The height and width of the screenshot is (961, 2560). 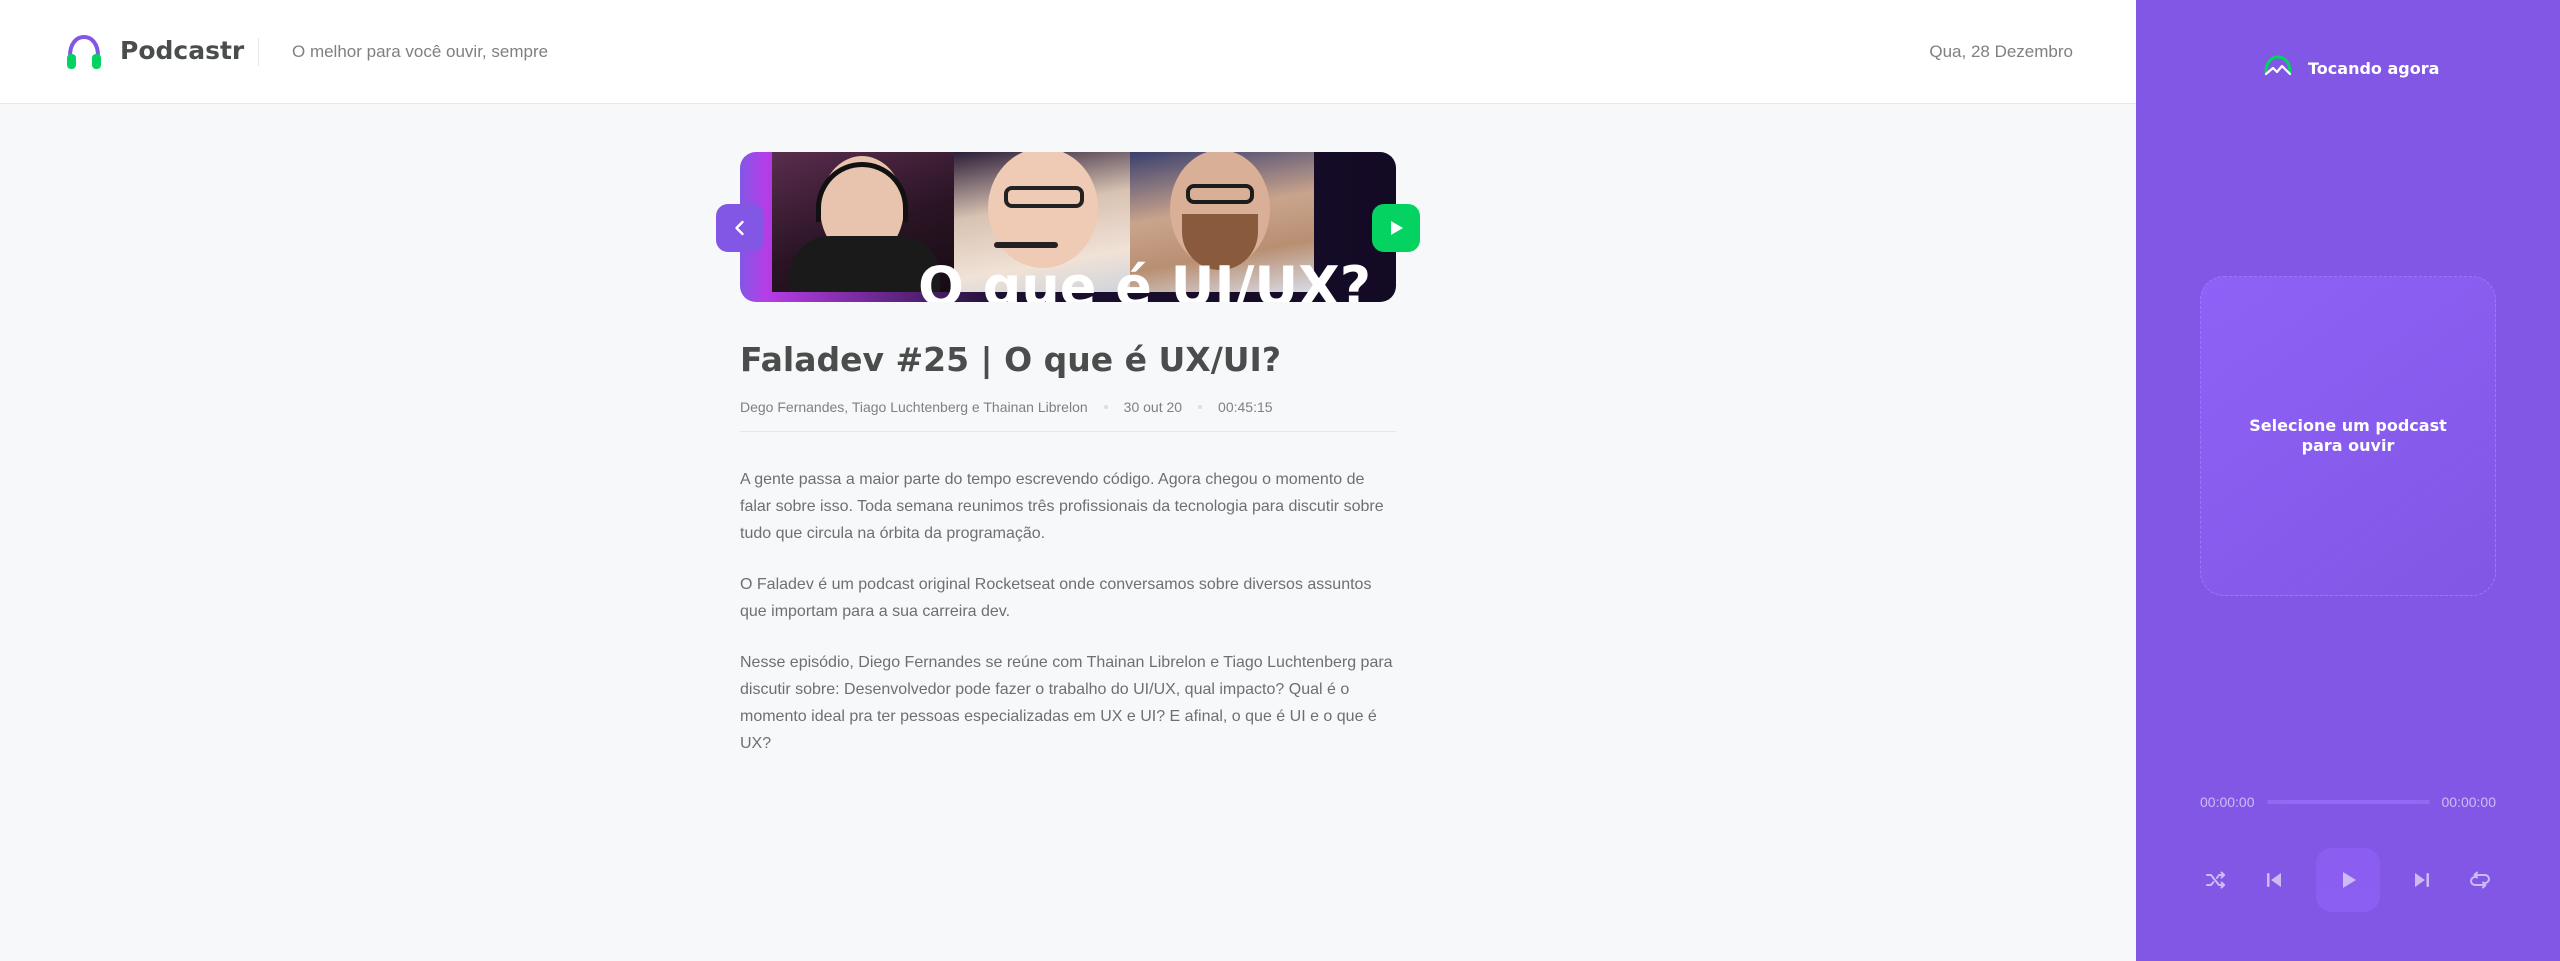 What do you see at coordinates (1153, 407) in the screenshot?
I see `episode-date: 30 out 20` at bounding box center [1153, 407].